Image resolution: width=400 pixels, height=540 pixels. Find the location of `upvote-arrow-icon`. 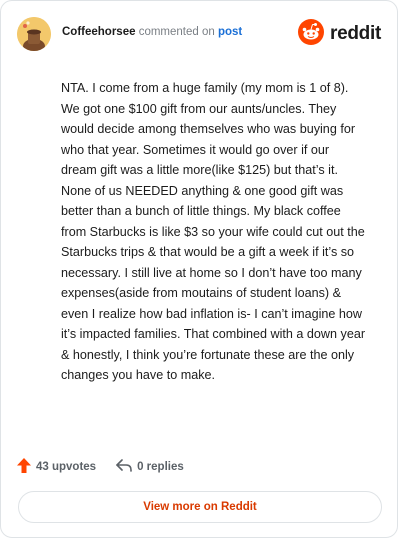

upvote-arrow-icon is located at coordinates (24, 467).